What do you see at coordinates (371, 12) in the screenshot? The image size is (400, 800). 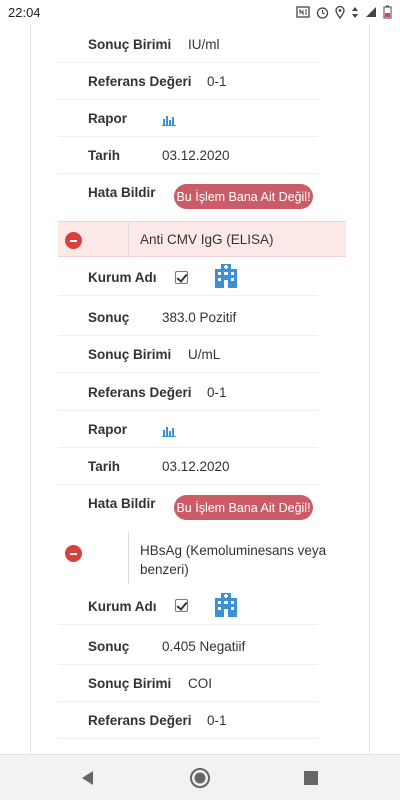 I see `signal-icon` at bounding box center [371, 12].